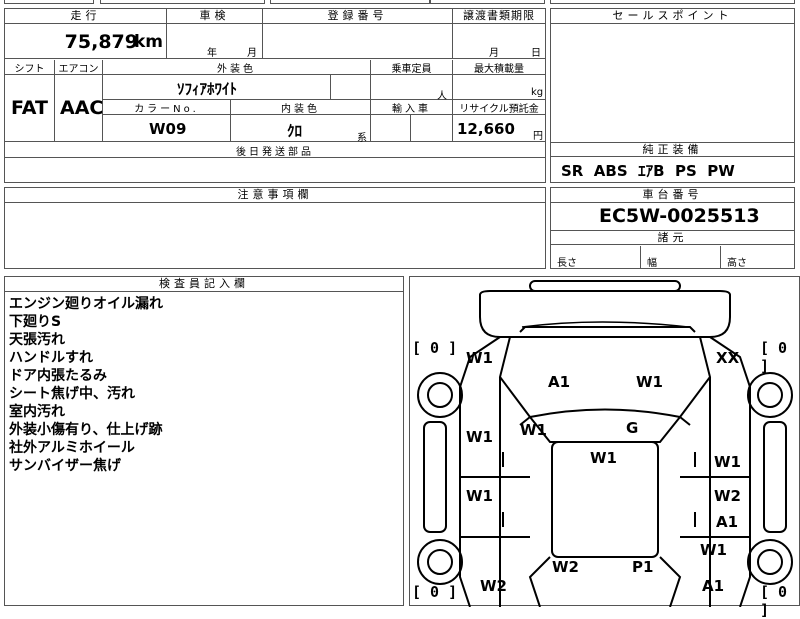 This screenshot has width=800, height=619. What do you see at coordinates (493, 586) in the screenshot?
I see `damage-rear-left: W2` at bounding box center [493, 586].